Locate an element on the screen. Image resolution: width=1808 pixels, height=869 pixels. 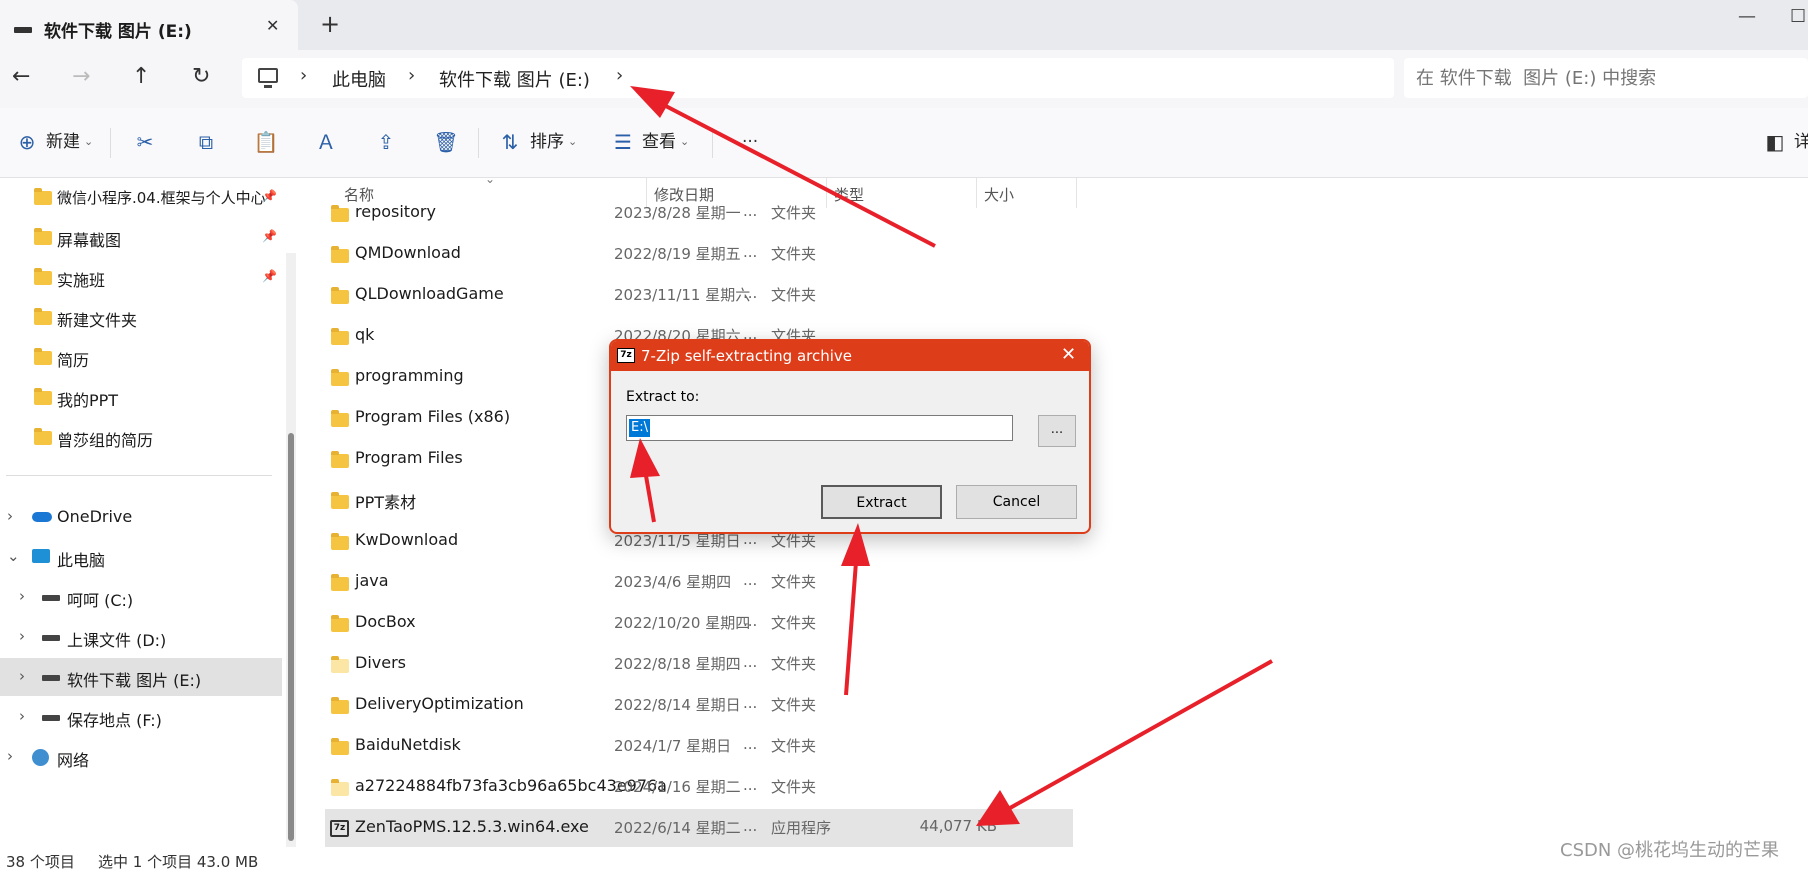
sidebar-item-drive-c: › 呵呵 (C:) is located at coordinates (141, 597).